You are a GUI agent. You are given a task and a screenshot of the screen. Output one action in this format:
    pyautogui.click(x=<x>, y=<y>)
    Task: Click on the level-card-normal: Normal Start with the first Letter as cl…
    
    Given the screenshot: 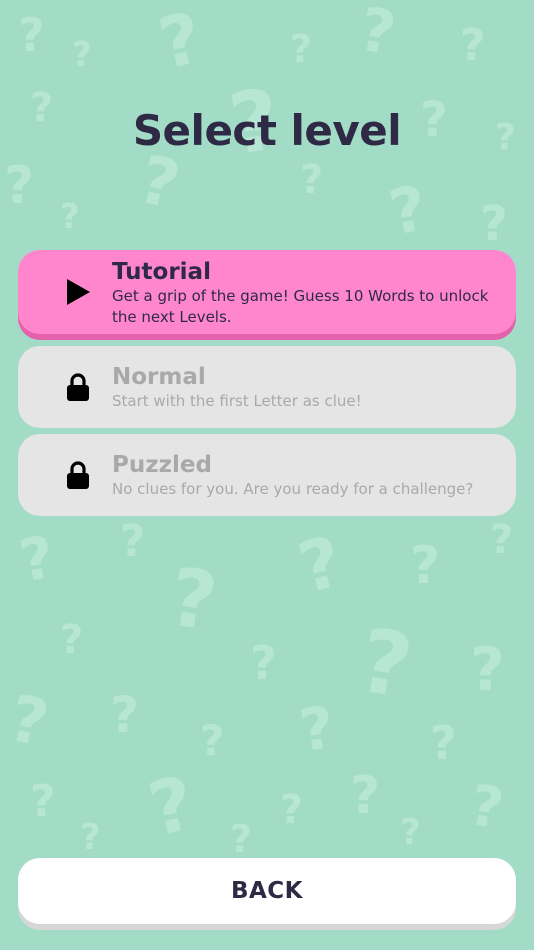 What is the action you would take?
    pyautogui.click(x=267, y=387)
    